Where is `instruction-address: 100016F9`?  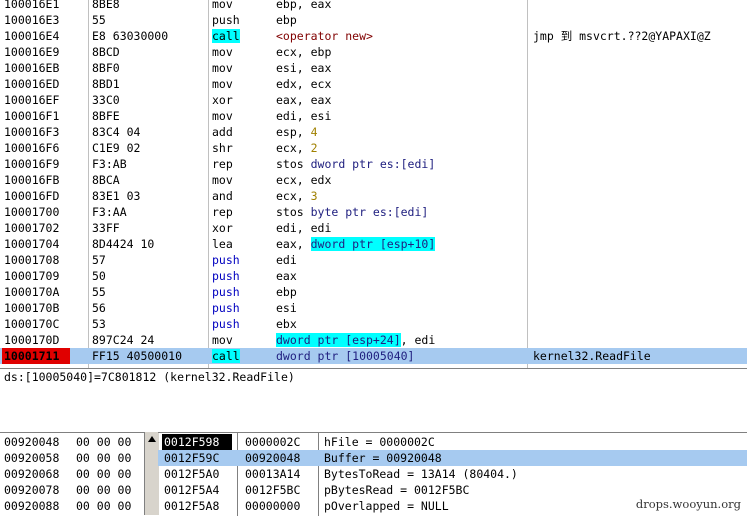 instruction-address: 100016F9 is located at coordinates (32, 164).